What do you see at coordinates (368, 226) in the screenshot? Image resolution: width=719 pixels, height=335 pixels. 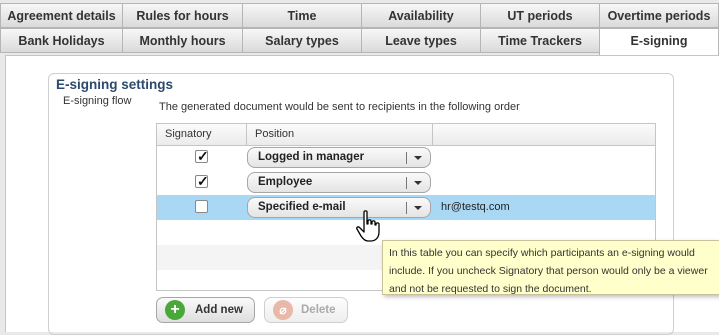 I see `hand-cursor-icon` at bounding box center [368, 226].